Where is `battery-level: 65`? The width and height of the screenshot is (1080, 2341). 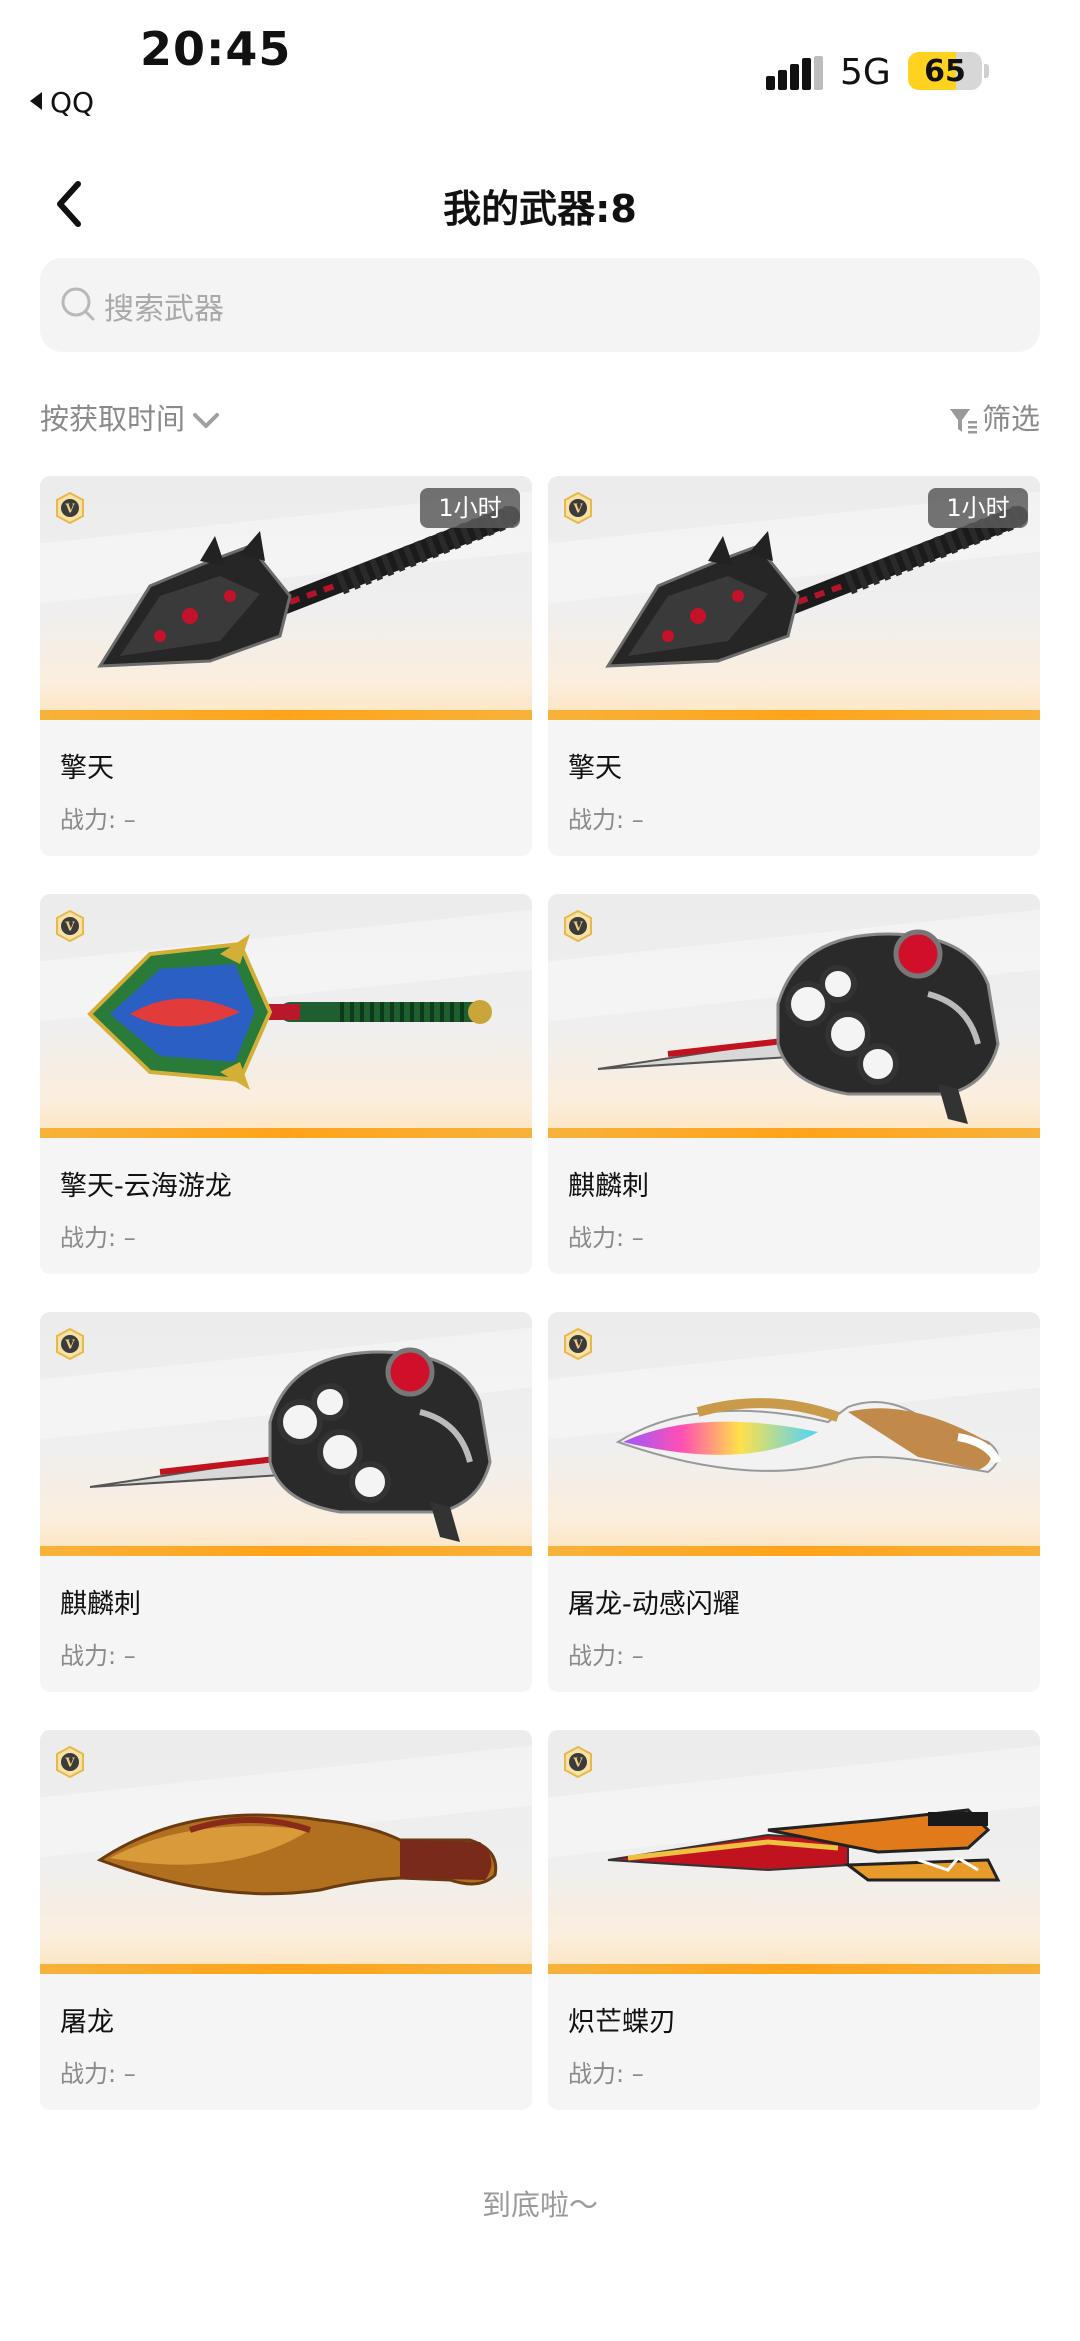 battery-level: 65 is located at coordinates (945, 71).